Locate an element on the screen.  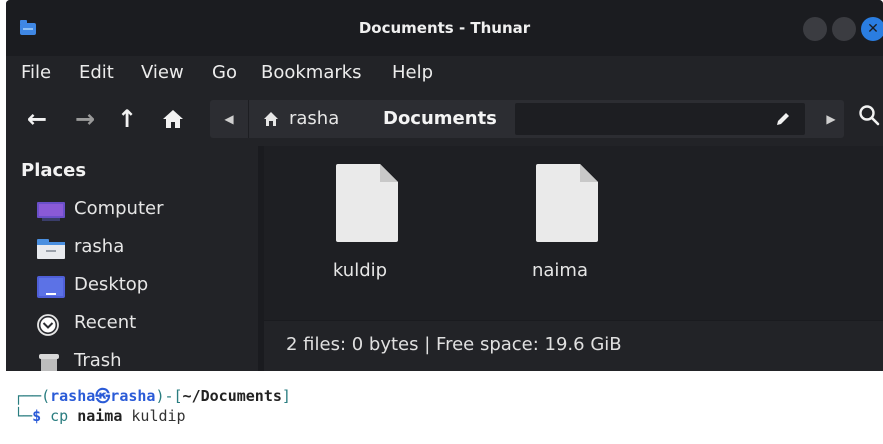
sidebar-item-computer: Computer is located at coordinates (141, 211).